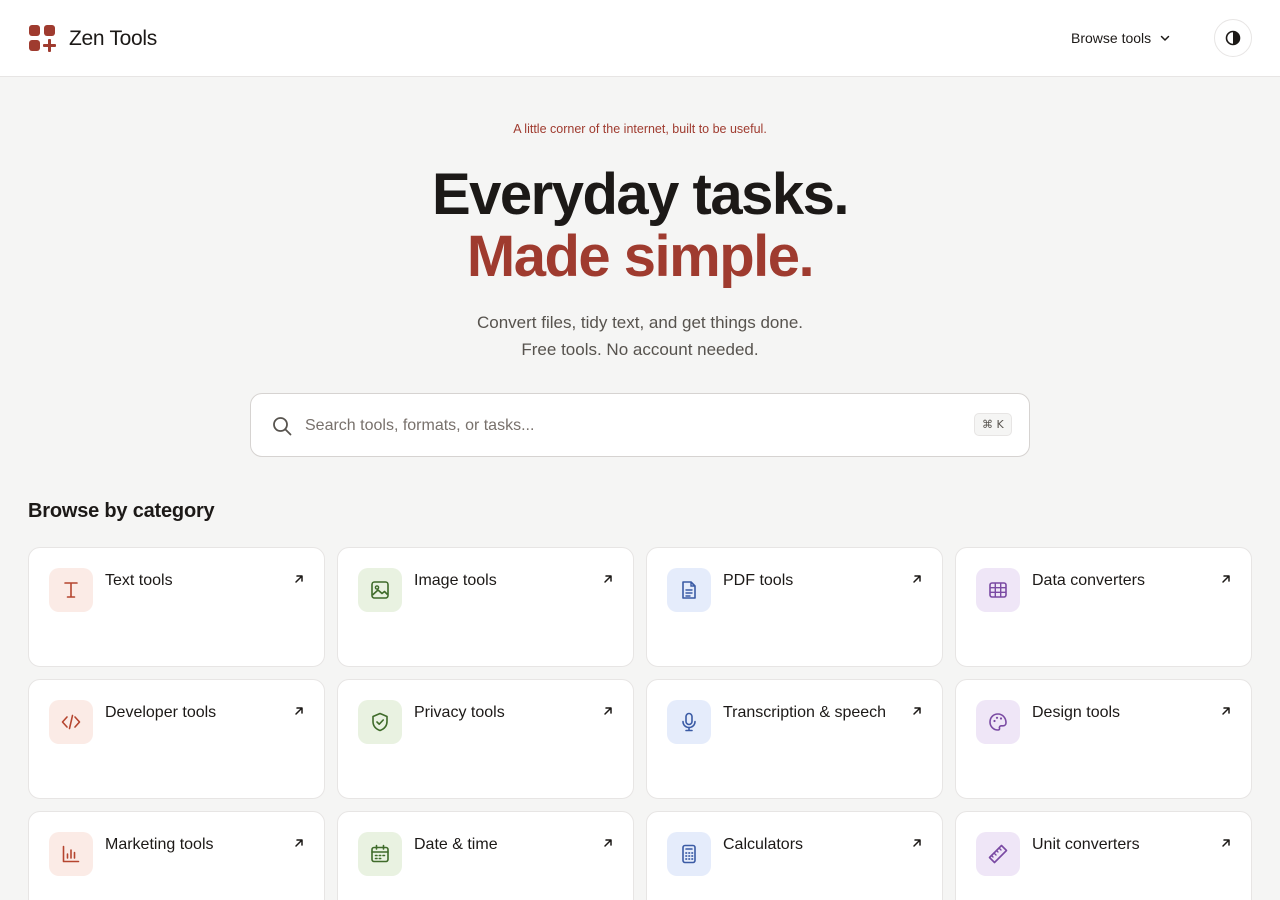 The image size is (1280, 900). What do you see at coordinates (763, 844) in the screenshot?
I see `card-title: Calculators` at bounding box center [763, 844].